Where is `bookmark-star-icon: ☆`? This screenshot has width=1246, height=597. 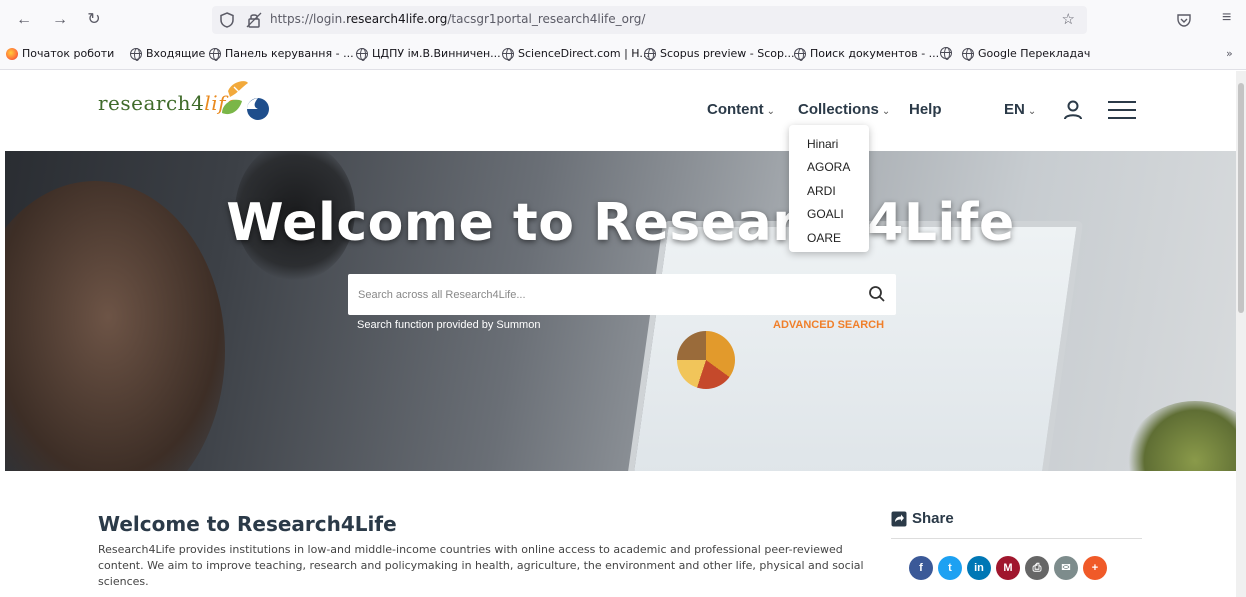
bookmark-star-icon: ☆ is located at coordinates (1068, 19).